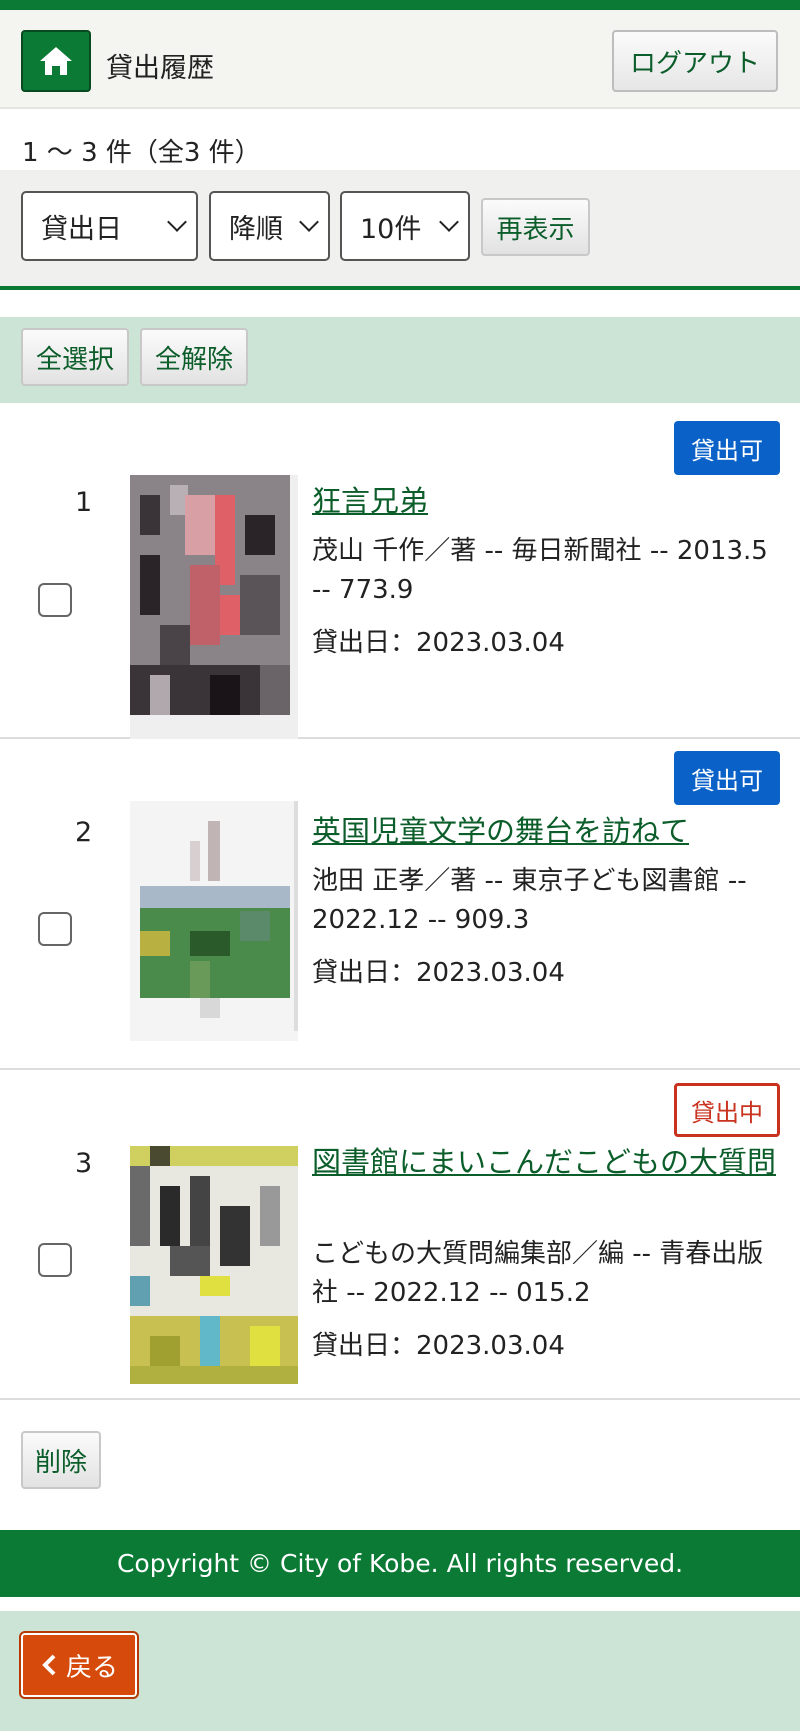 The height and width of the screenshot is (1731, 800). Describe the element at coordinates (160, 68) in the screenshot. I see `page-title: 貸出履歴` at that location.